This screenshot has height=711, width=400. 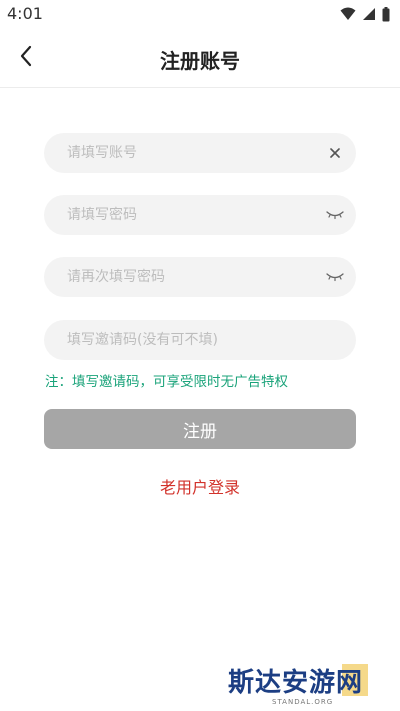 I want to click on password-input, so click(x=200, y=215).